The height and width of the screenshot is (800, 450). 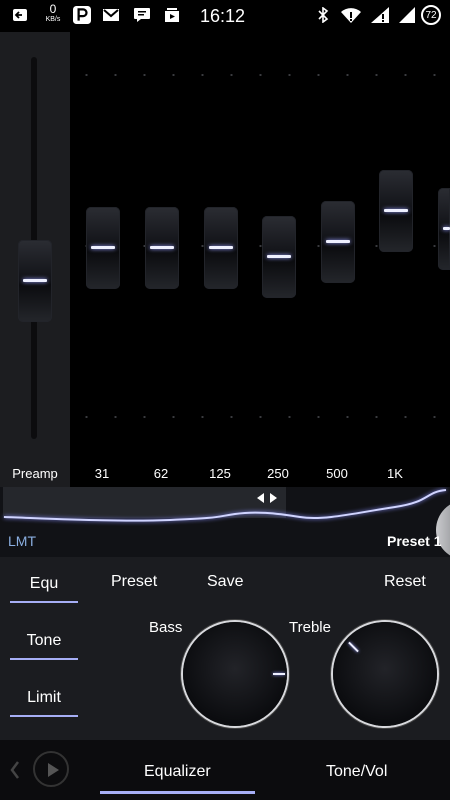 What do you see at coordinates (142, 15) in the screenshot?
I see `message-icon` at bounding box center [142, 15].